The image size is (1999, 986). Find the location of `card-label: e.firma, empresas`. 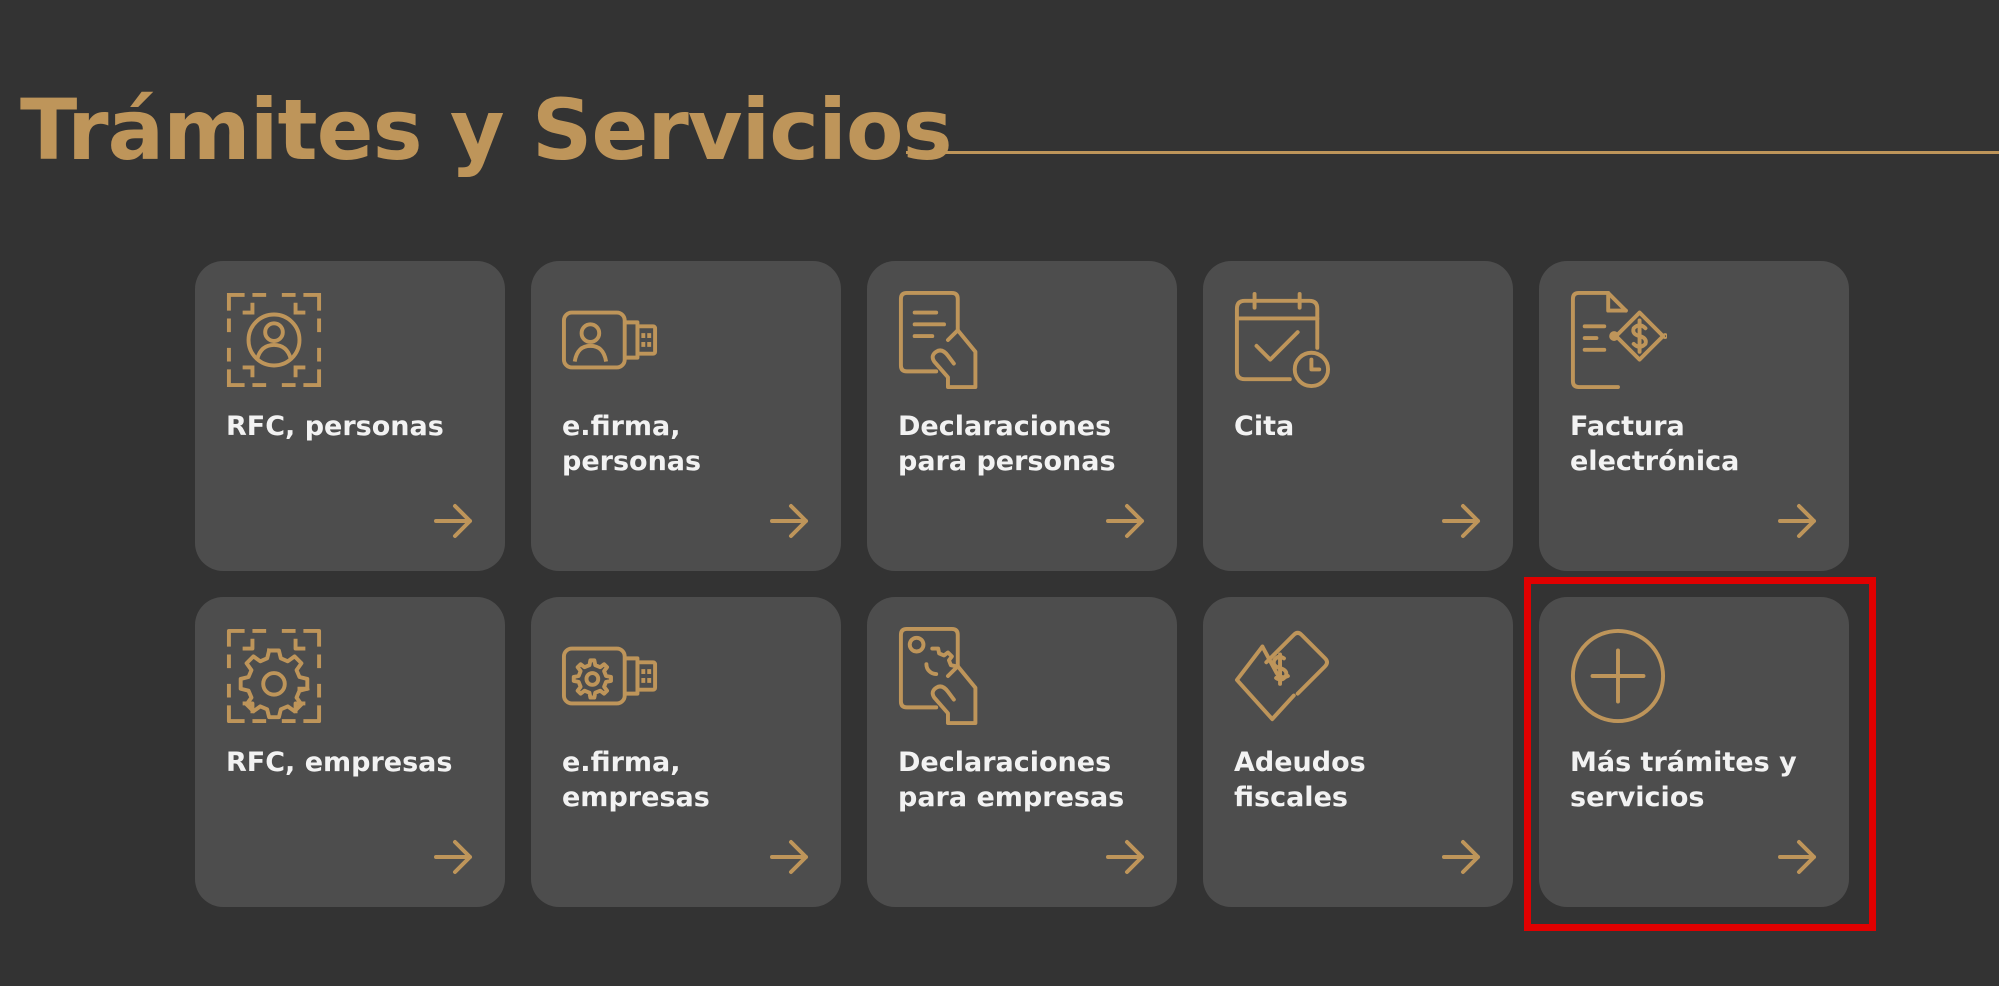

card-label: e.firma, empresas is located at coordinates (636, 780).